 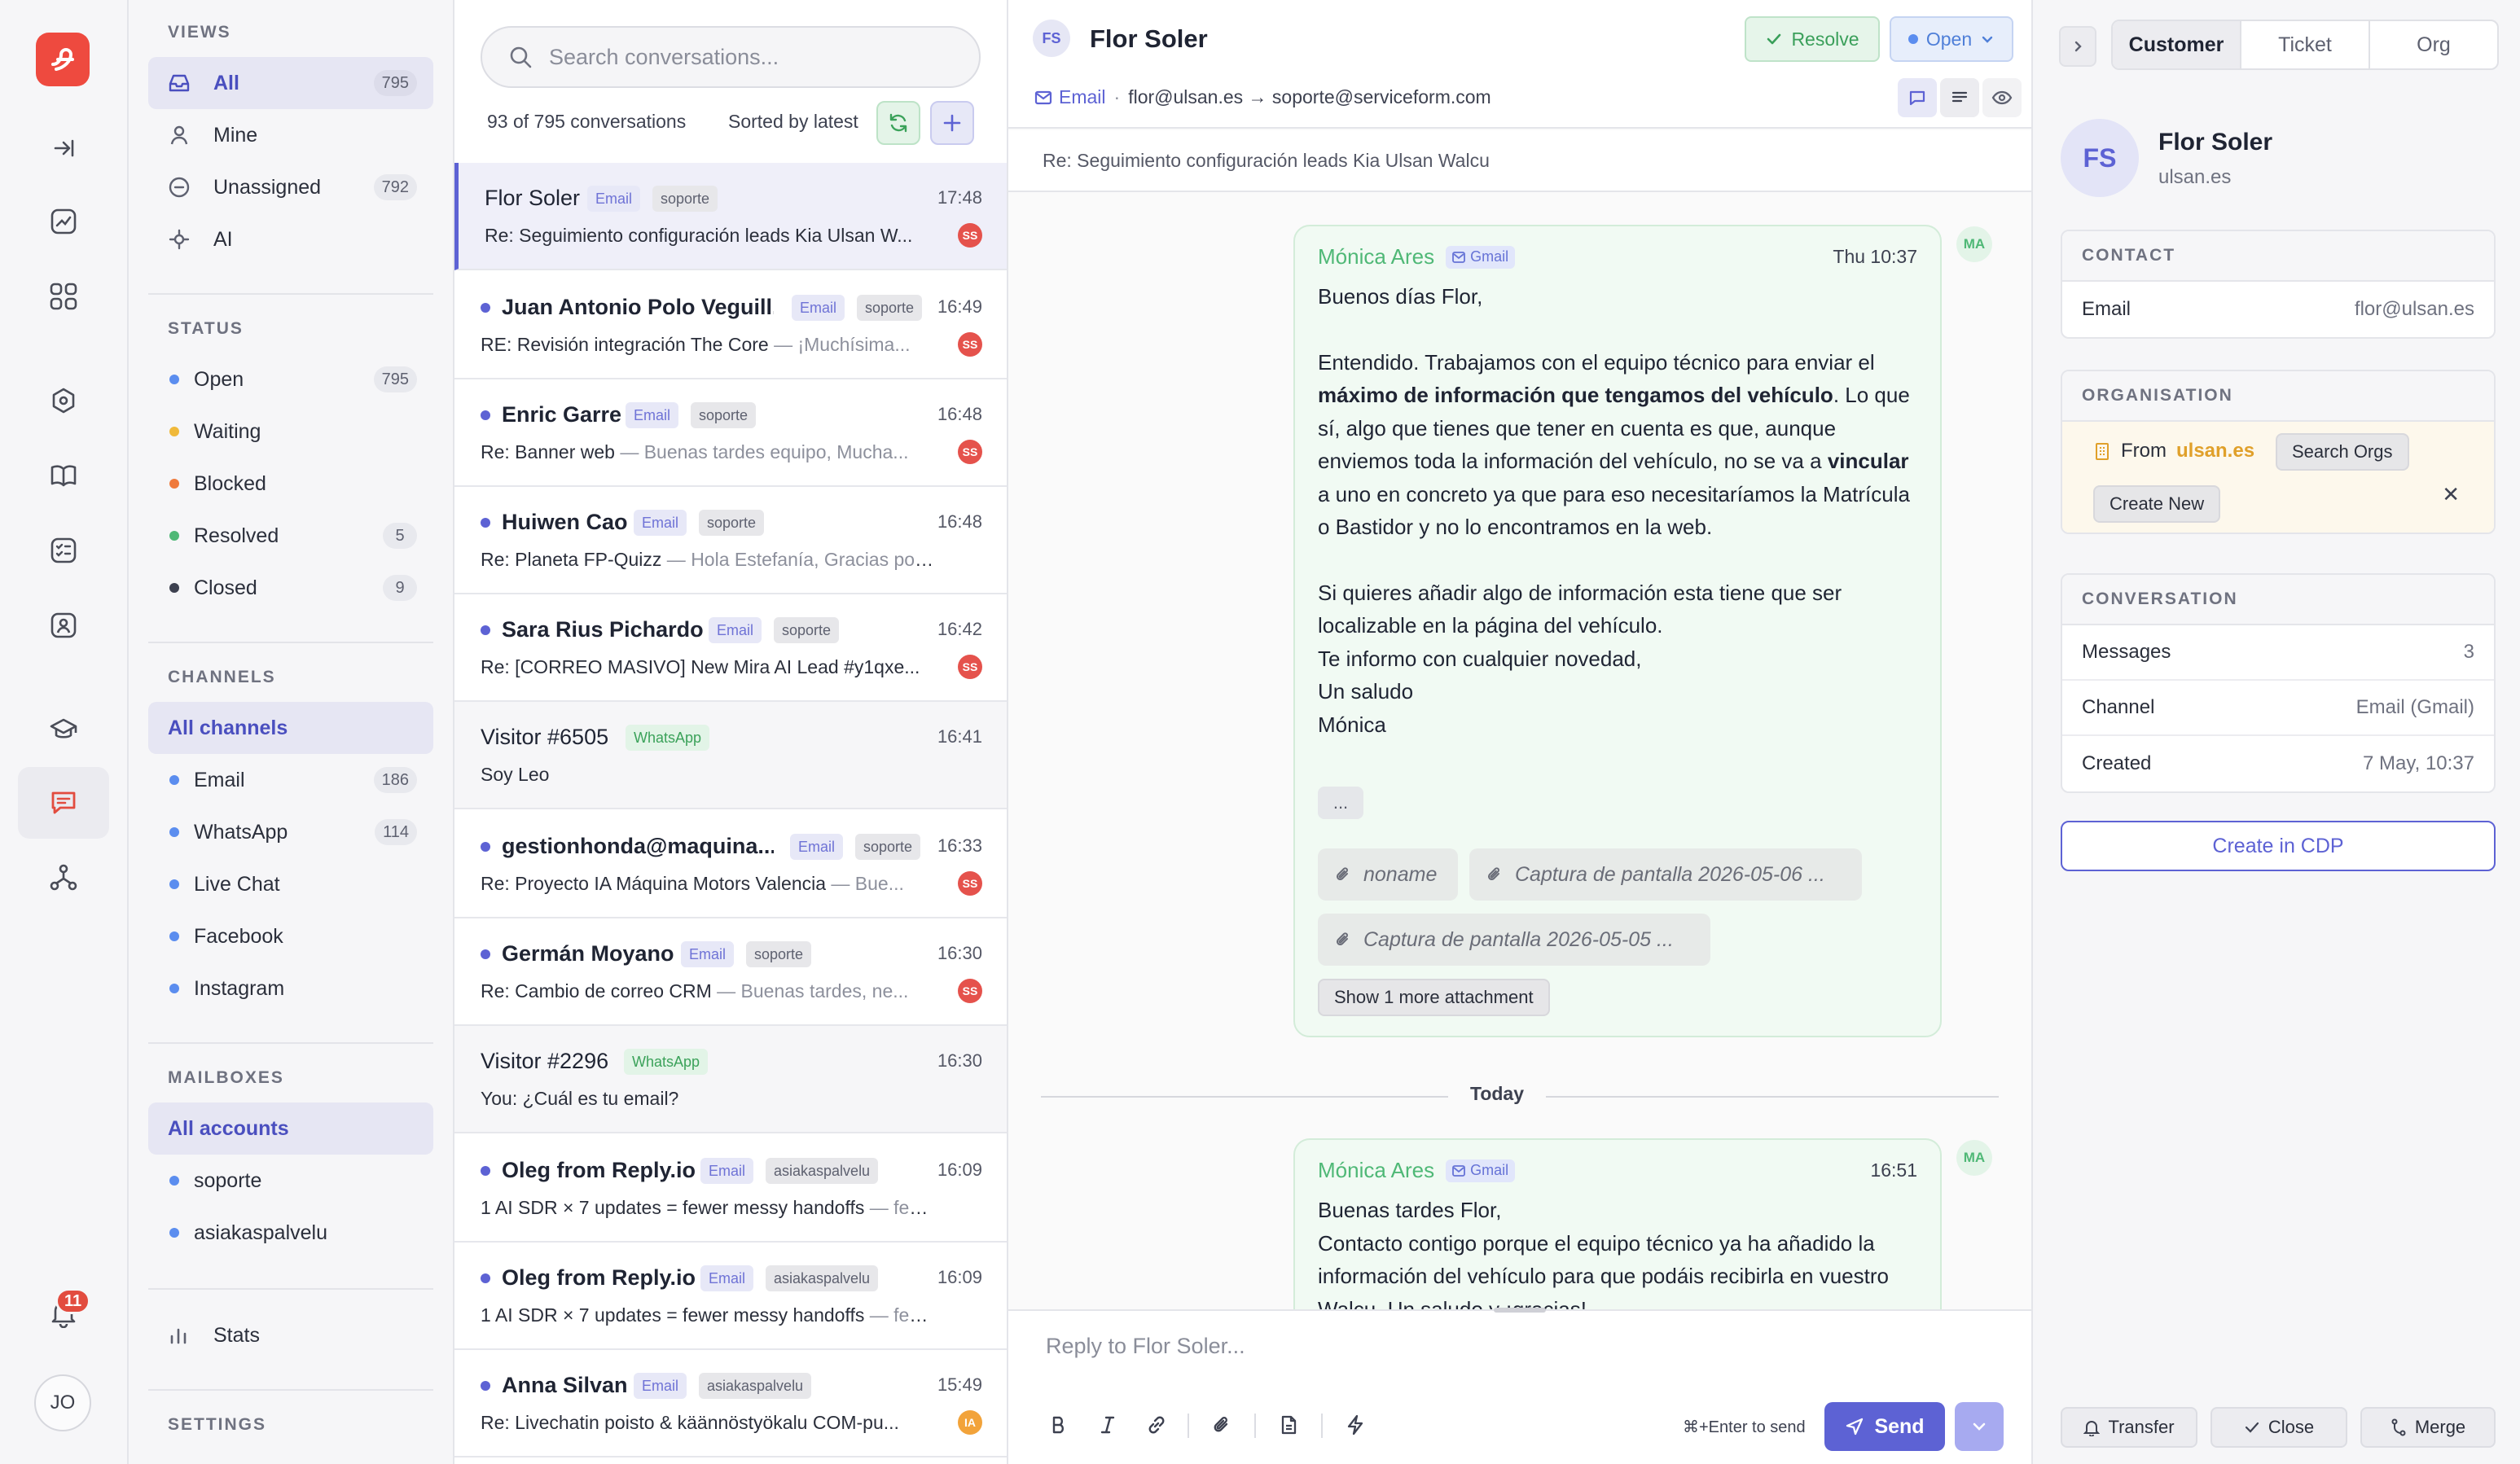 What do you see at coordinates (1288, 1425) in the screenshot?
I see `template-button` at bounding box center [1288, 1425].